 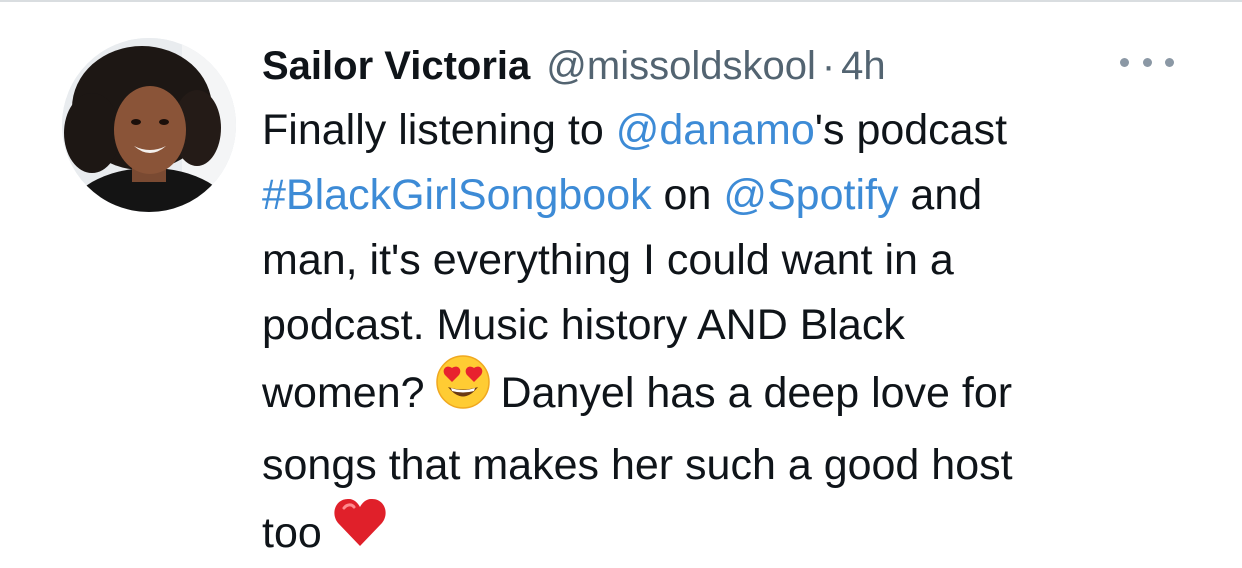 I want to click on text-segment: Danyel has a deep love for, so click(x=756, y=392).